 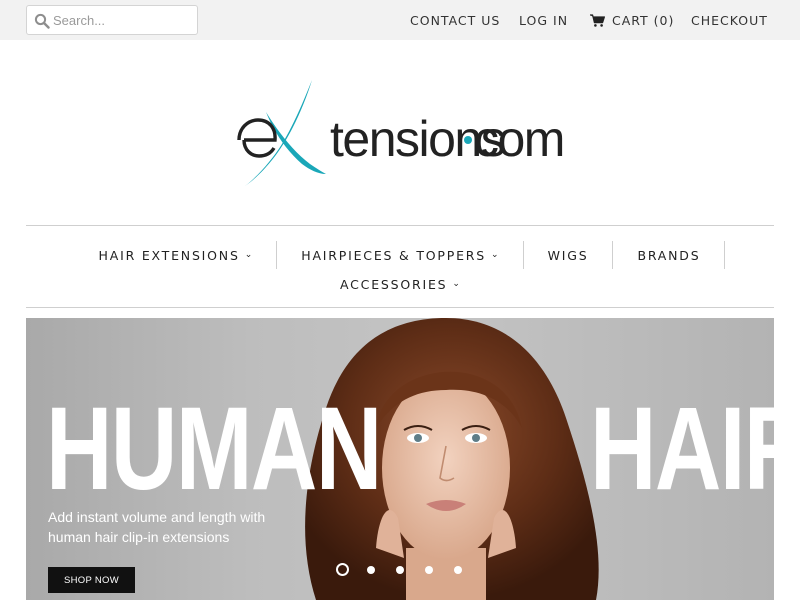 I want to click on logo-graphic: tensions com, so click(x=401, y=133).